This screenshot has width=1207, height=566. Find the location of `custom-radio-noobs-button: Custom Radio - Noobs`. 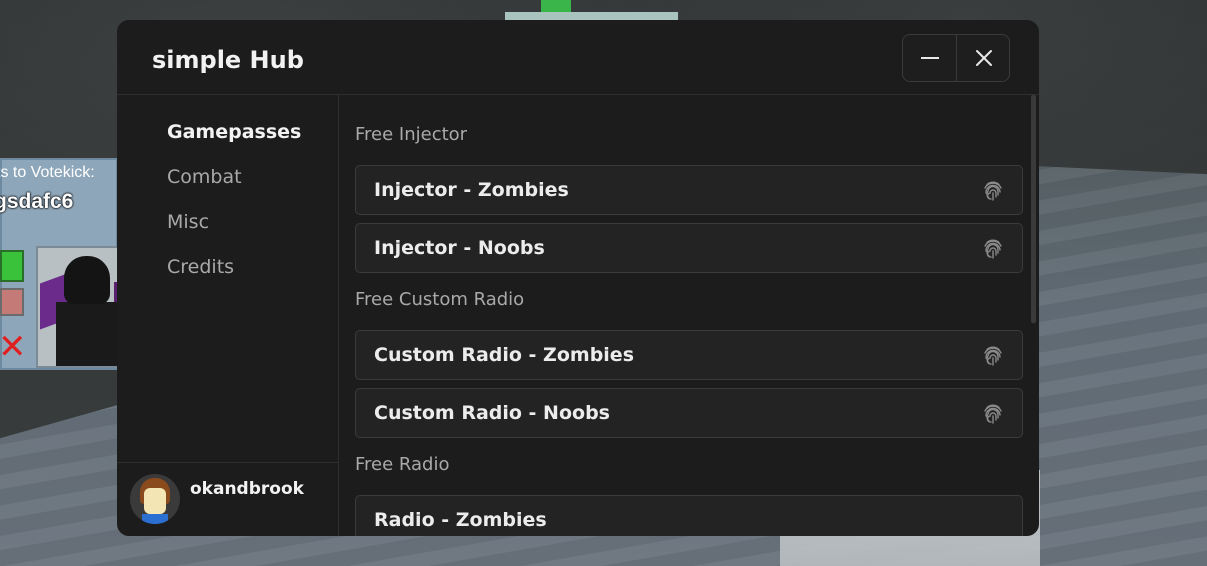

custom-radio-noobs-button: Custom Radio - Noobs is located at coordinates (689, 413).